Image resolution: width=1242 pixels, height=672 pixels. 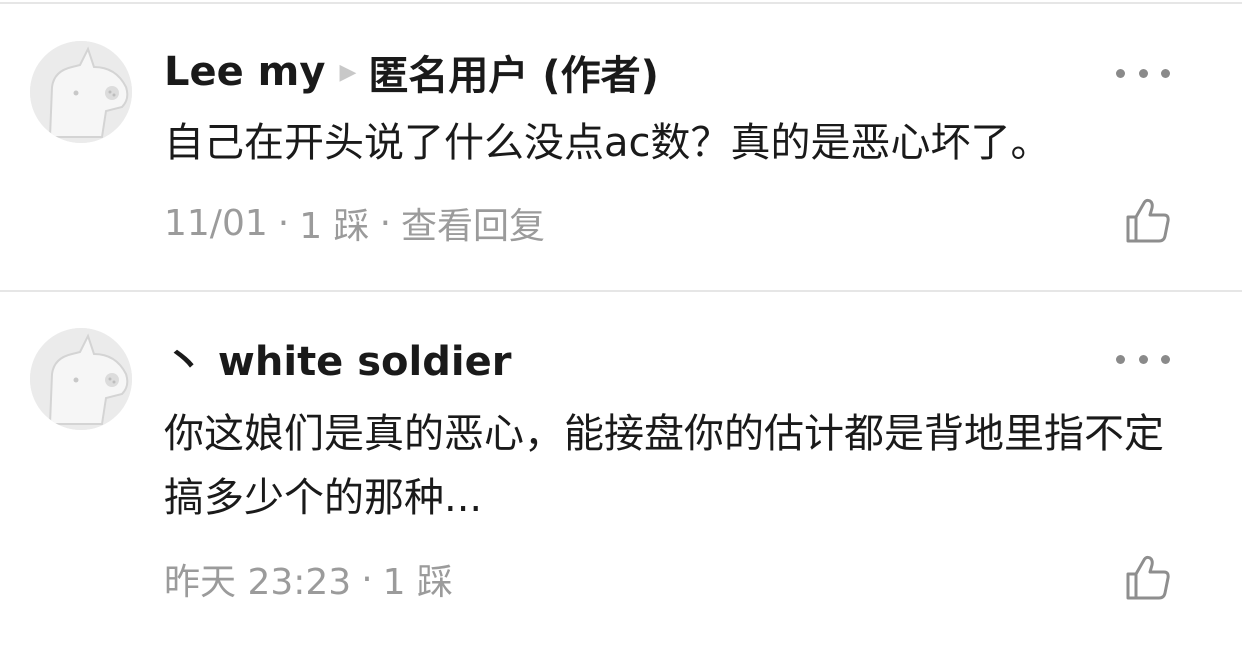 I want to click on comment-meta: 昨天 23:23 · 1 踩, so click(x=308, y=579).